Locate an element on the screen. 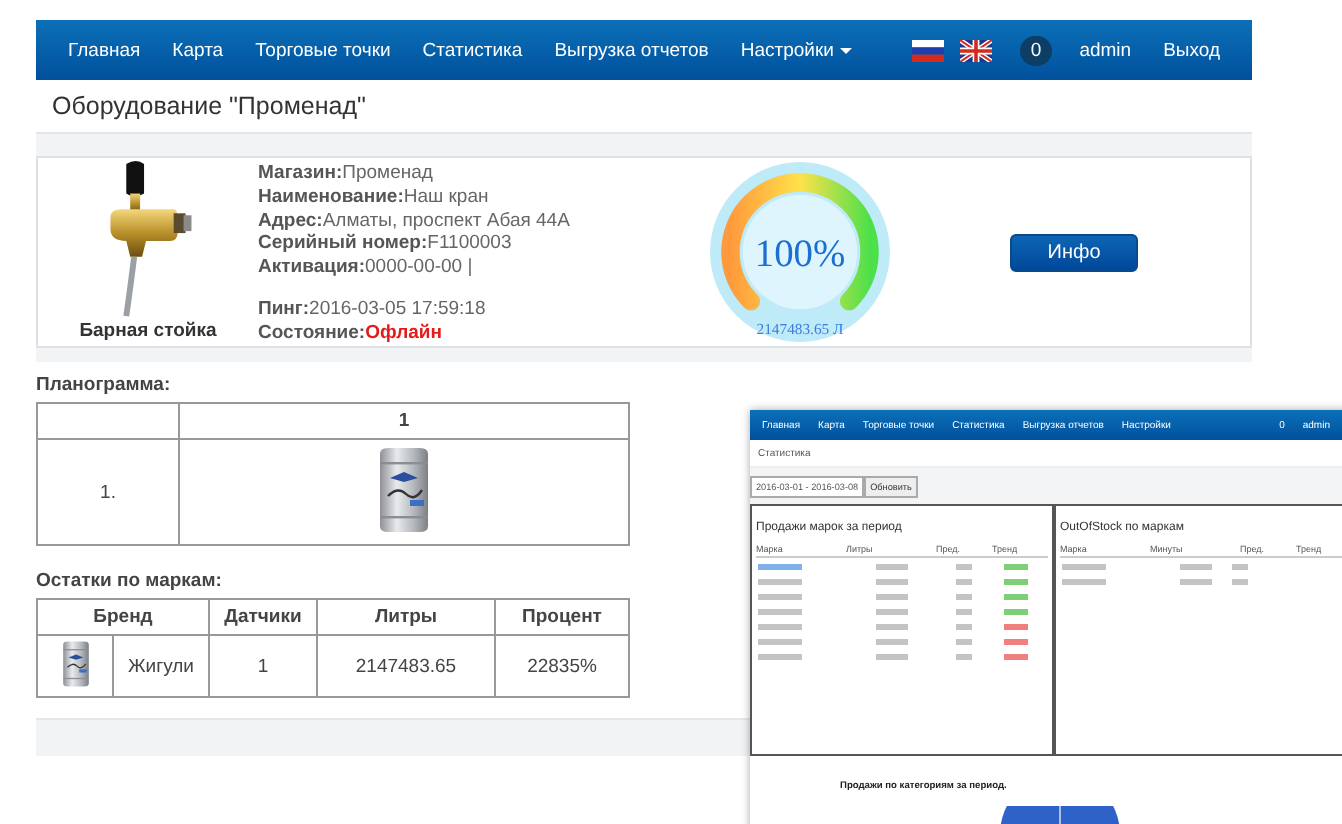  nav-link: Выгрузка отчетов is located at coordinates (631, 50).